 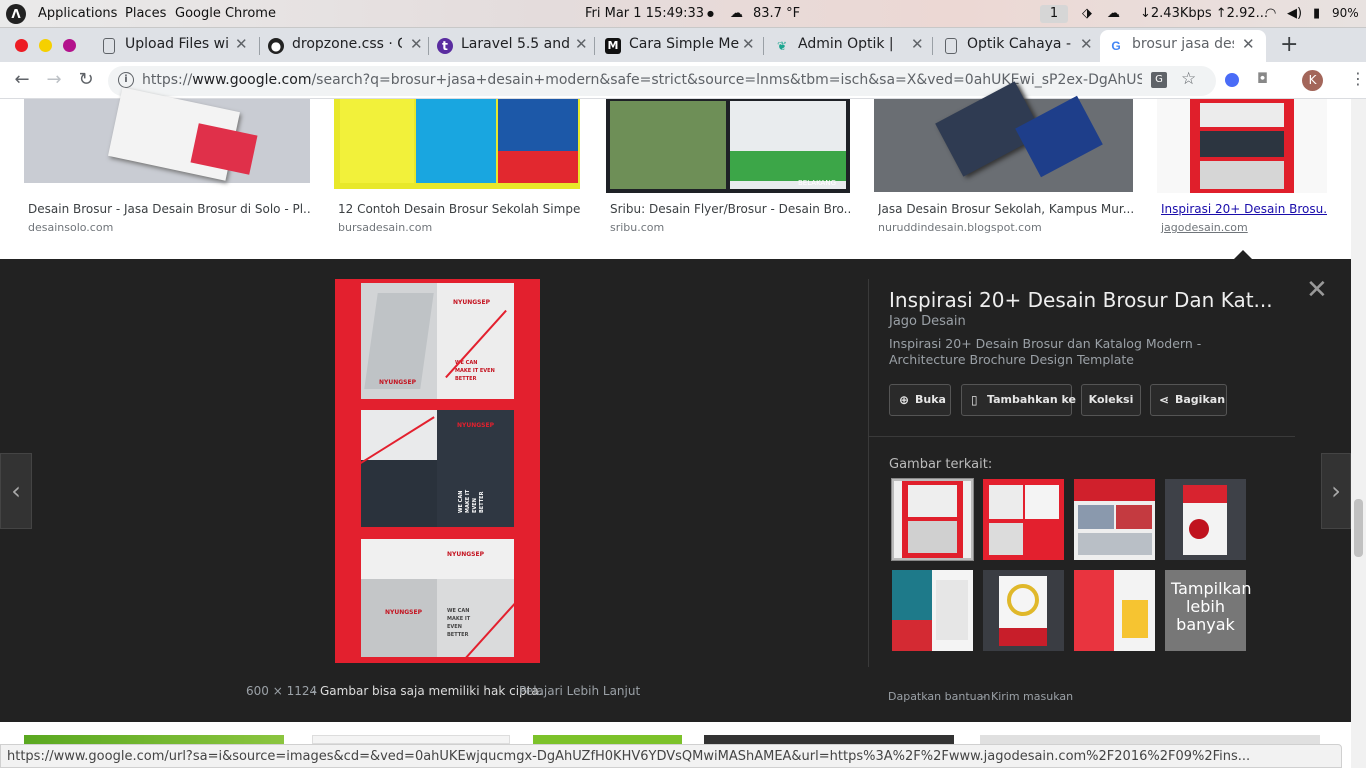 I want to click on applications-menu: Applications, so click(x=77, y=13).